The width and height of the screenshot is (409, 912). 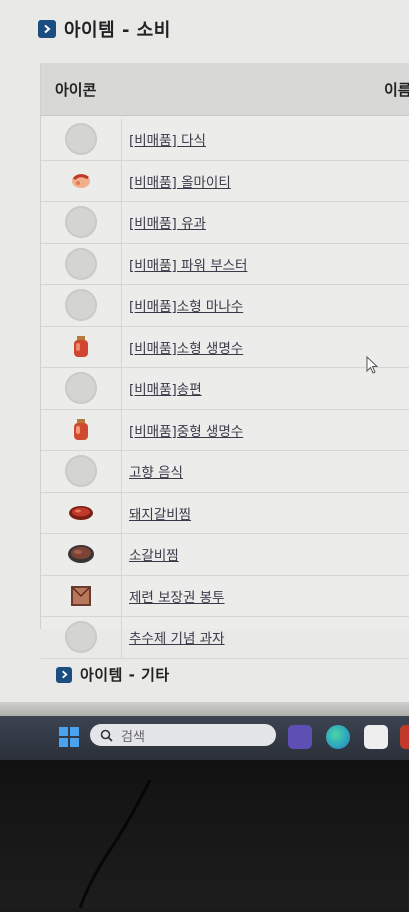 What do you see at coordinates (81, 554) in the screenshot?
I see `braised-beef-ribs-icon` at bounding box center [81, 554].